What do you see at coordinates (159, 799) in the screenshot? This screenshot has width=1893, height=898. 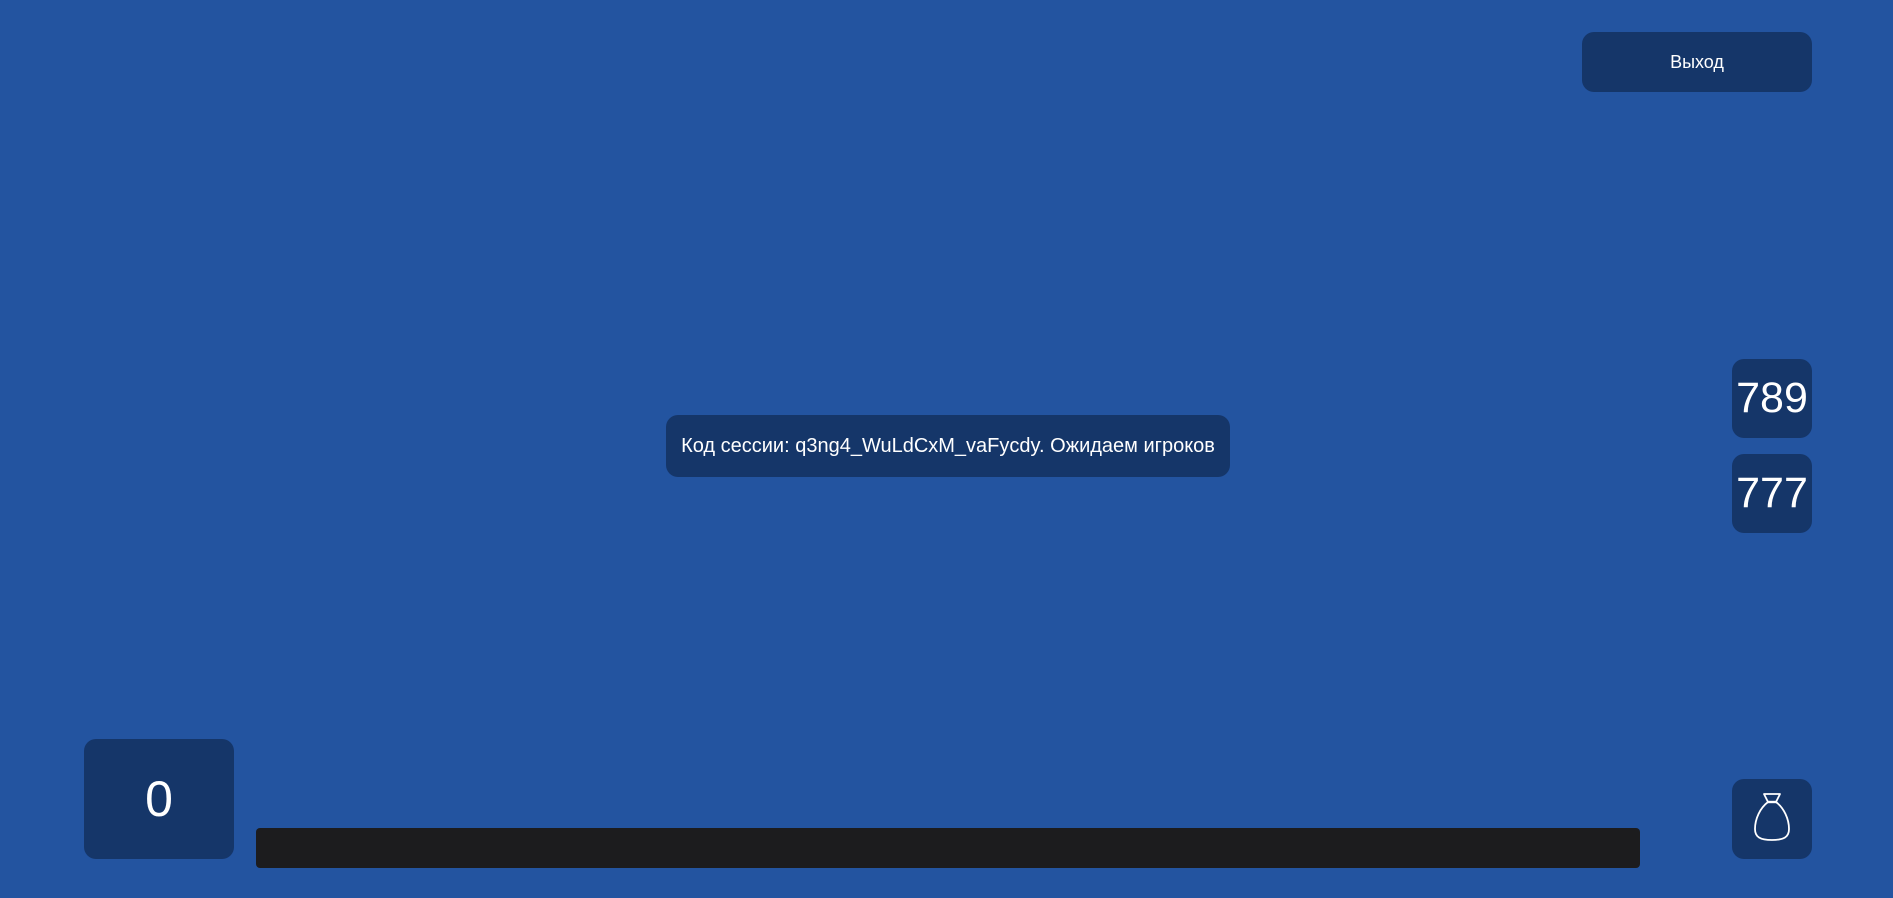 I see `player-score: 0` at bounding box center [159, 799].